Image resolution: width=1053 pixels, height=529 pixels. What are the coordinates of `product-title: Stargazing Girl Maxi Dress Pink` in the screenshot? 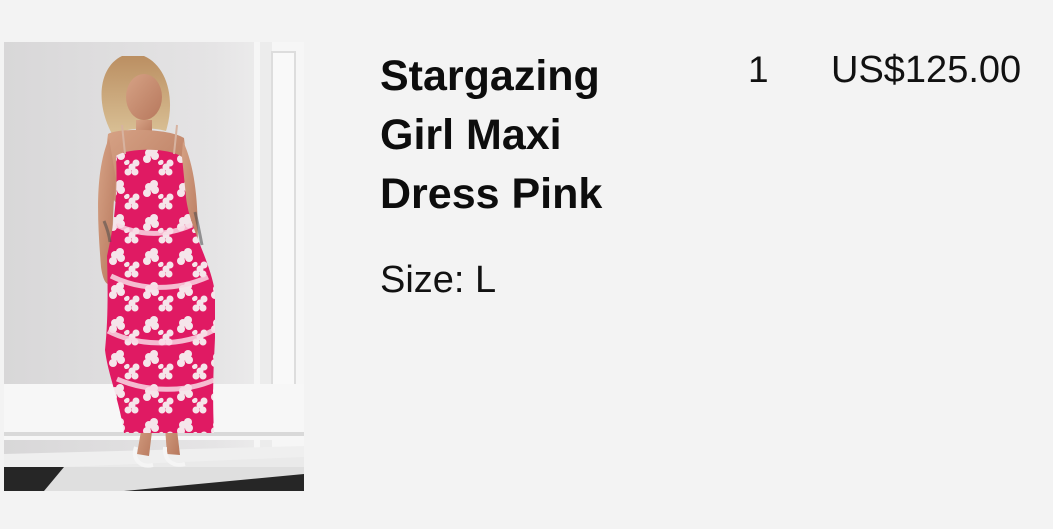 It's located at (525, 135).